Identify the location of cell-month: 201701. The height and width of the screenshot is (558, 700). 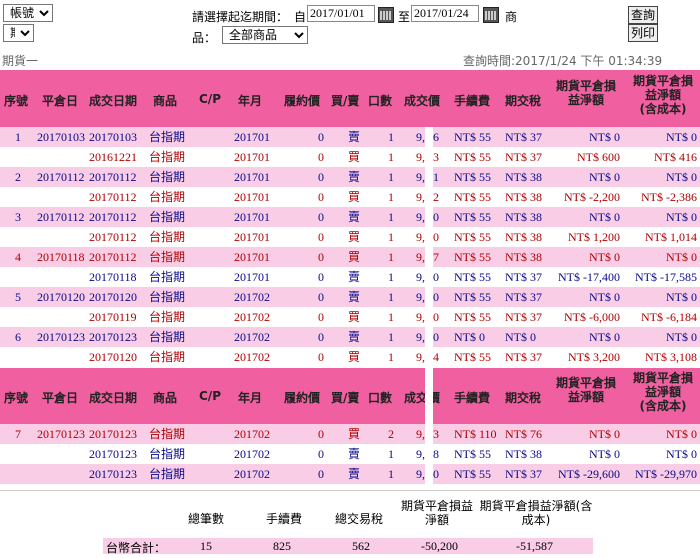
(252, 237).